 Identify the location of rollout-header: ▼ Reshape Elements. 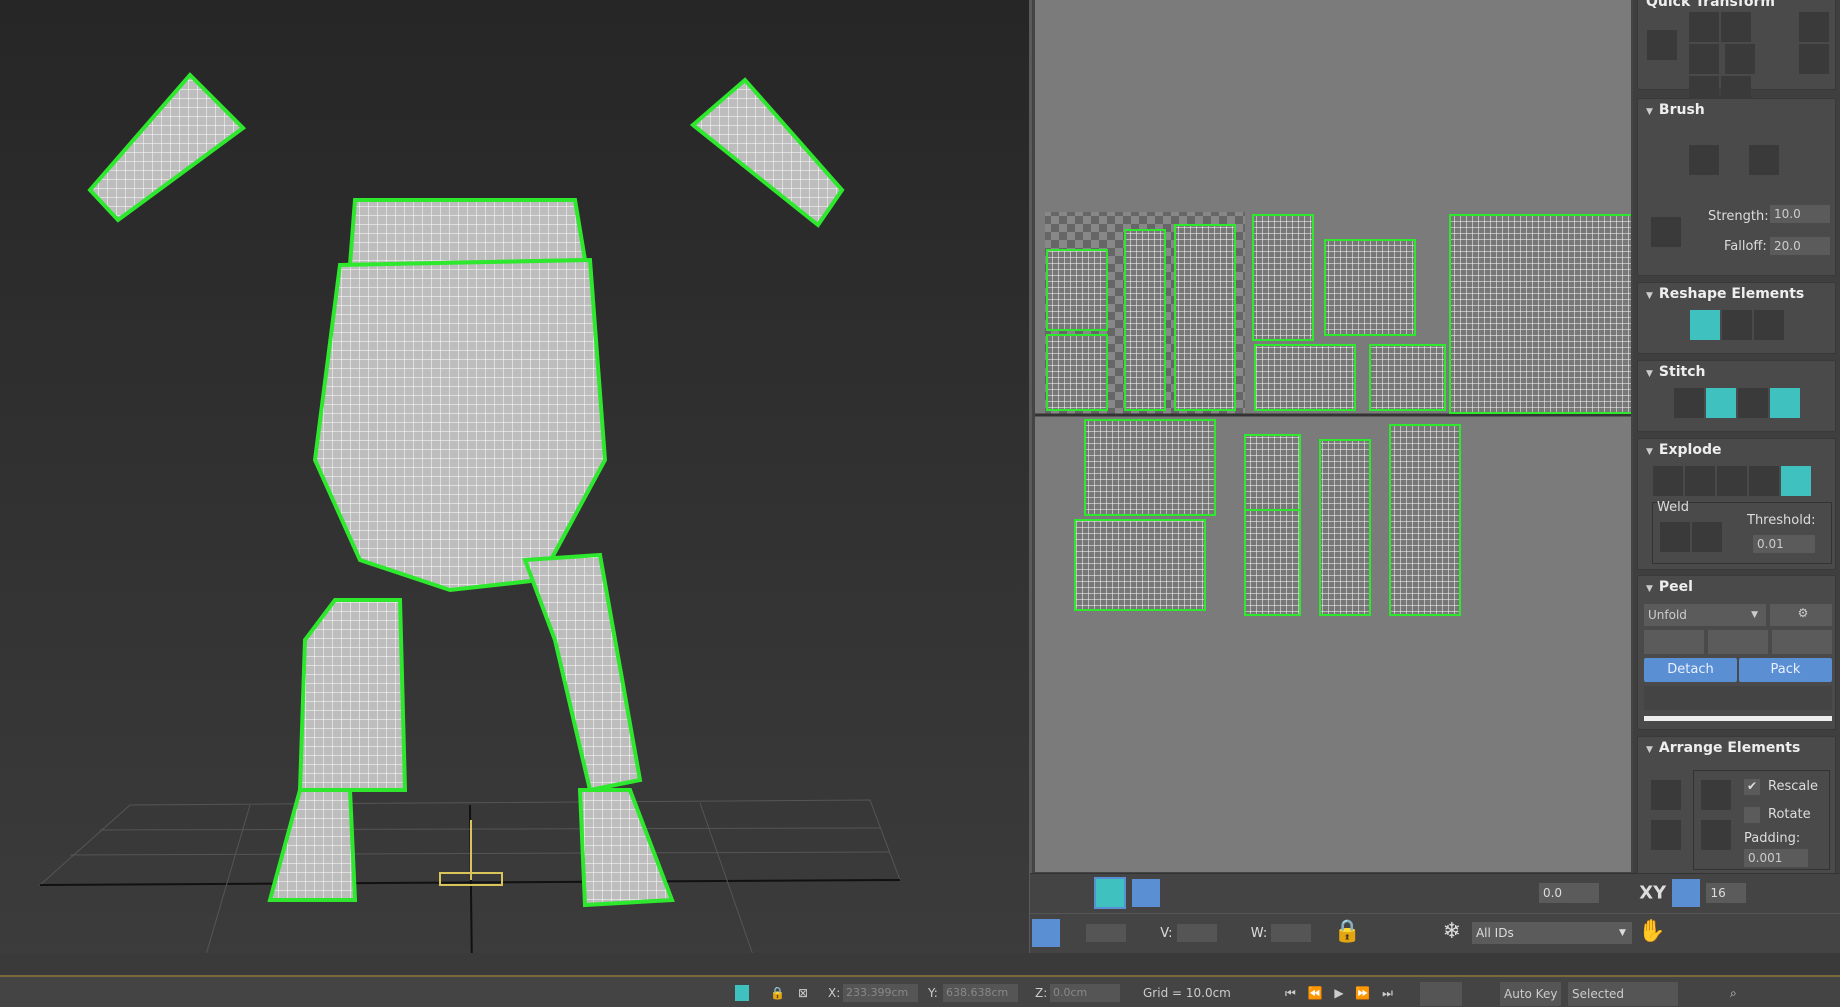
(1736, 294).